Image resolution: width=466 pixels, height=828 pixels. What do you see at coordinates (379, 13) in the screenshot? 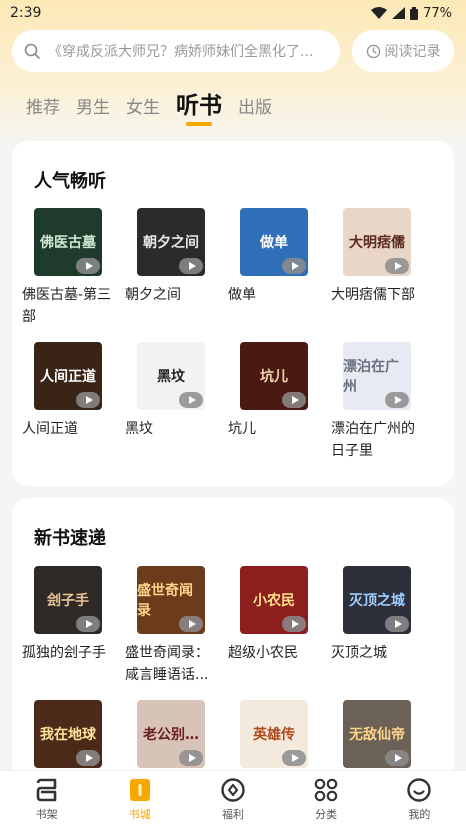
I see `wifi-icon` at bounding box center [379, 13].